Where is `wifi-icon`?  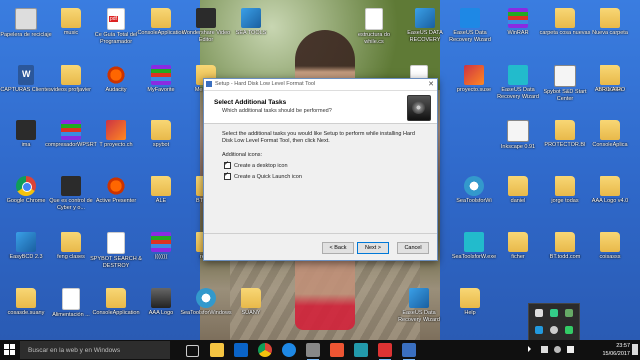
wifi-icon is located at coordinates (557, 349).